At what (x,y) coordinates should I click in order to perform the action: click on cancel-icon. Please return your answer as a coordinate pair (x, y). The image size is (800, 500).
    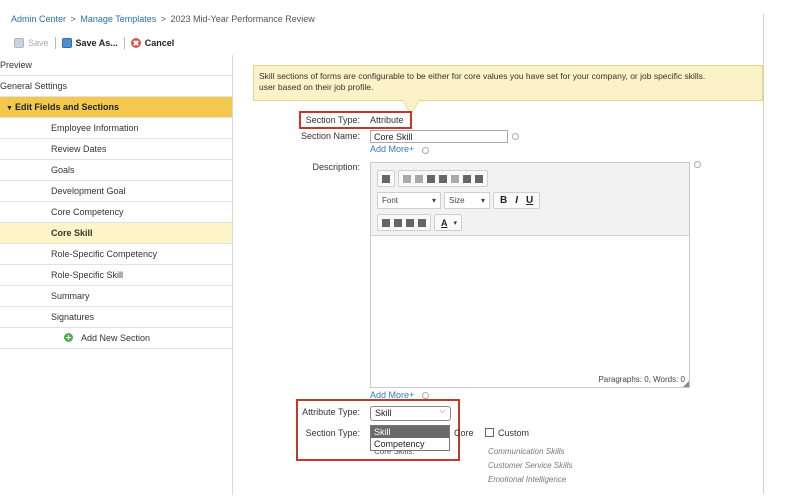
    Looking at the image, I should click on (135, 43).